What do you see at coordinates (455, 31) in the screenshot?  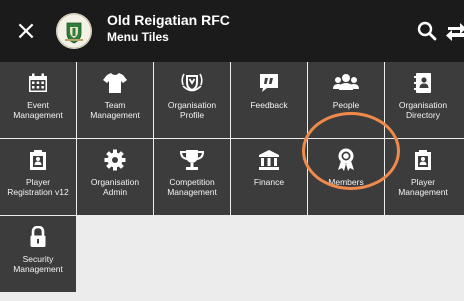 I see `swap-arrows-icon` at bounding box center [455, 31].